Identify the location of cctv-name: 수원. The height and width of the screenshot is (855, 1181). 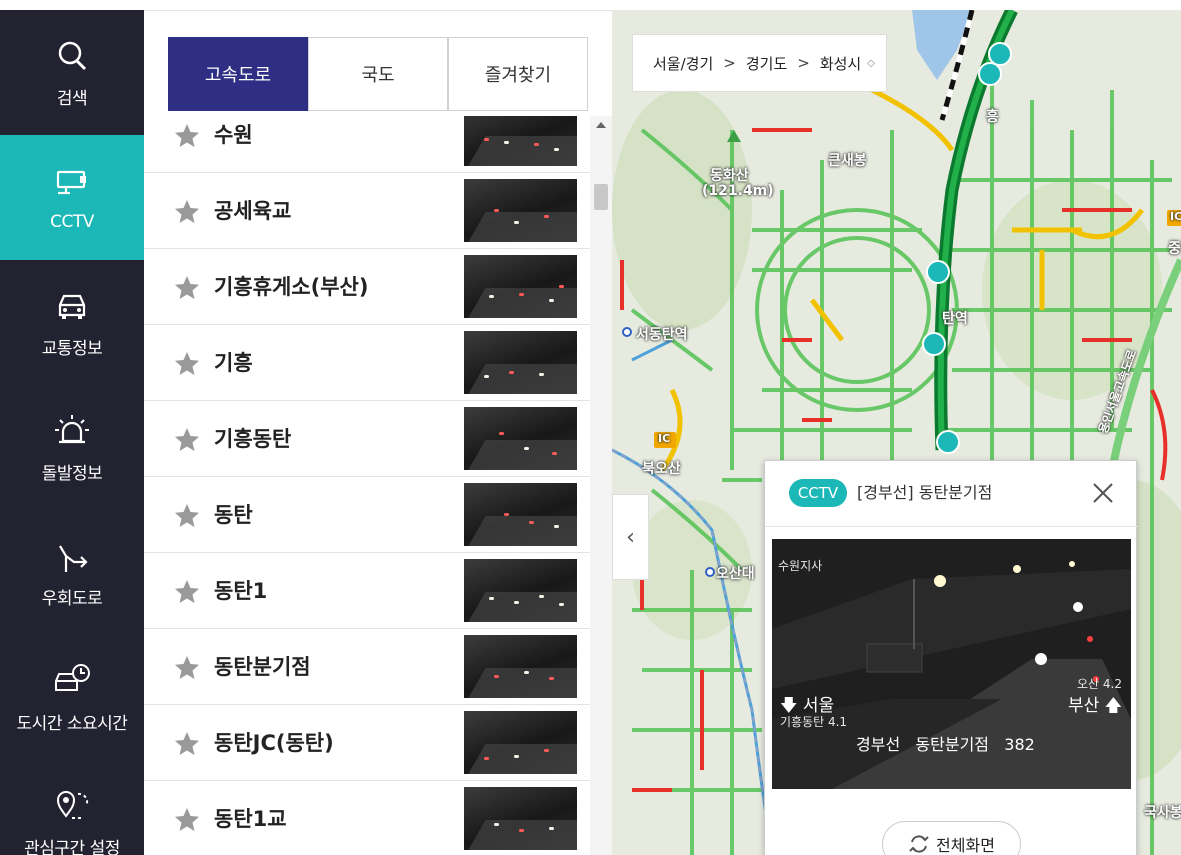
(233, 144).